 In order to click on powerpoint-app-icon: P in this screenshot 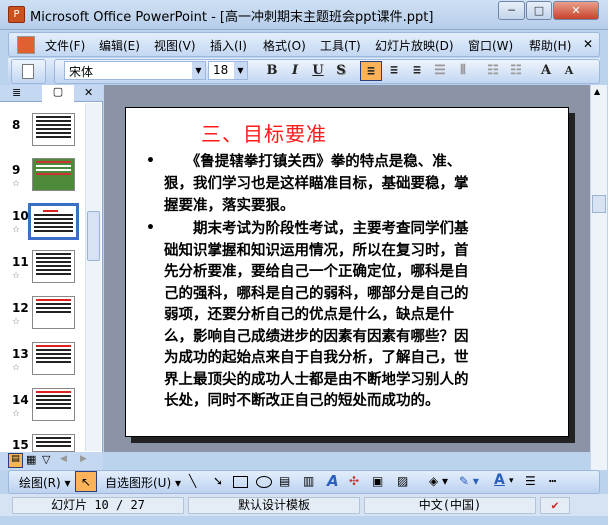, I will do `click(16, 14)`.